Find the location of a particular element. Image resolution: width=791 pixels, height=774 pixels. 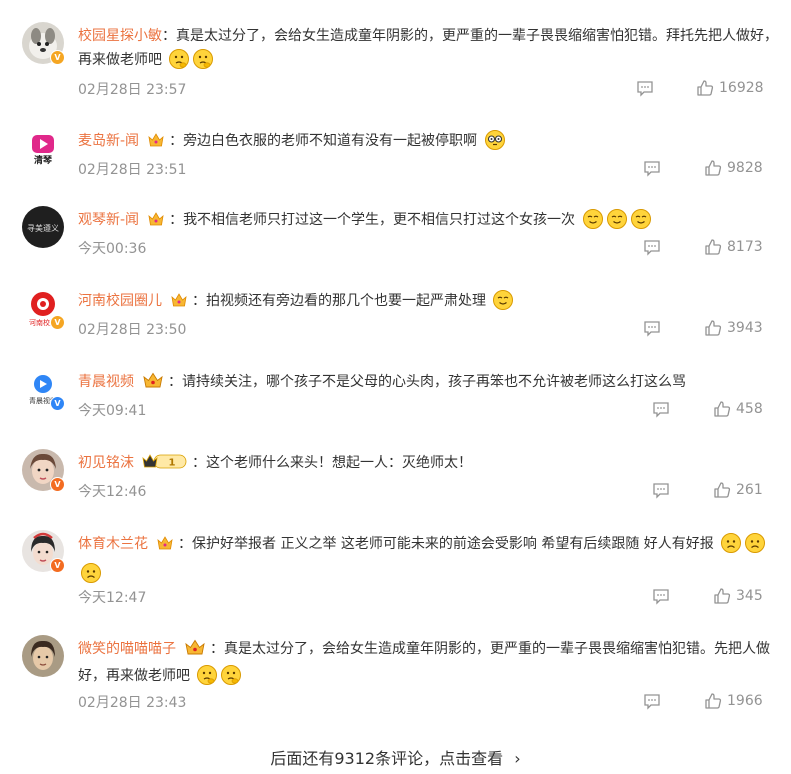

more-comments-link: 后面还有9312条评论，点击查看 › is located at coordinates (395, 757).